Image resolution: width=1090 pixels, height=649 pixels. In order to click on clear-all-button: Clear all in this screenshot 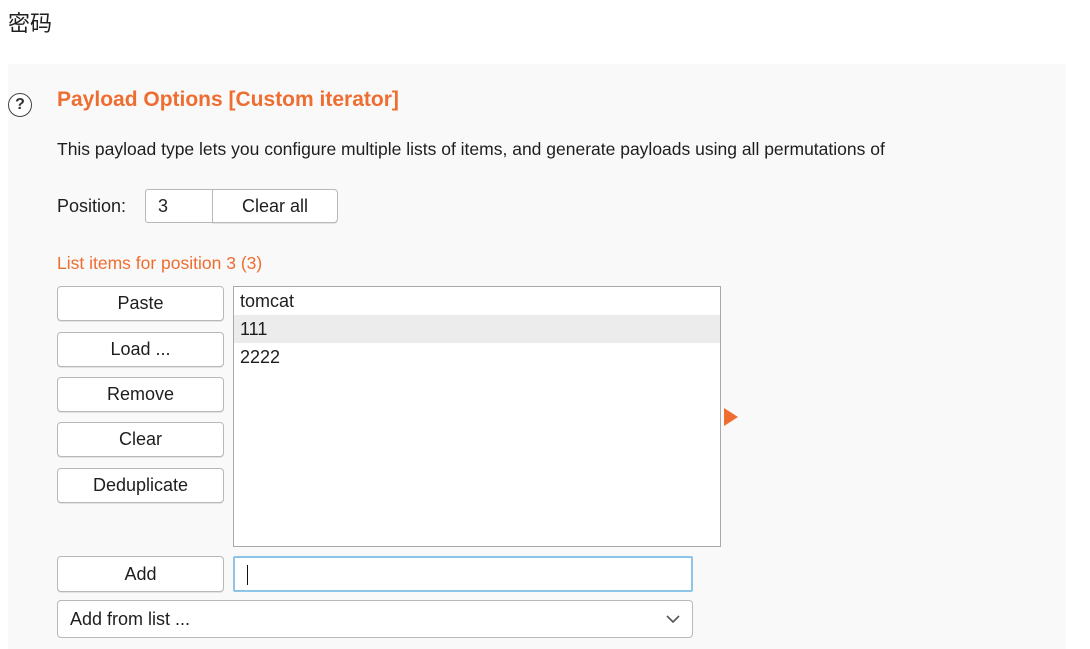, I will do `click(275, 206)`.